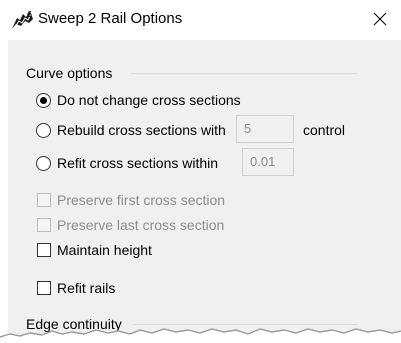  Describe the element at coordinates (141, 225) in the screenshot. I see `preserve-last-label: Preserve last cross section` at that location.